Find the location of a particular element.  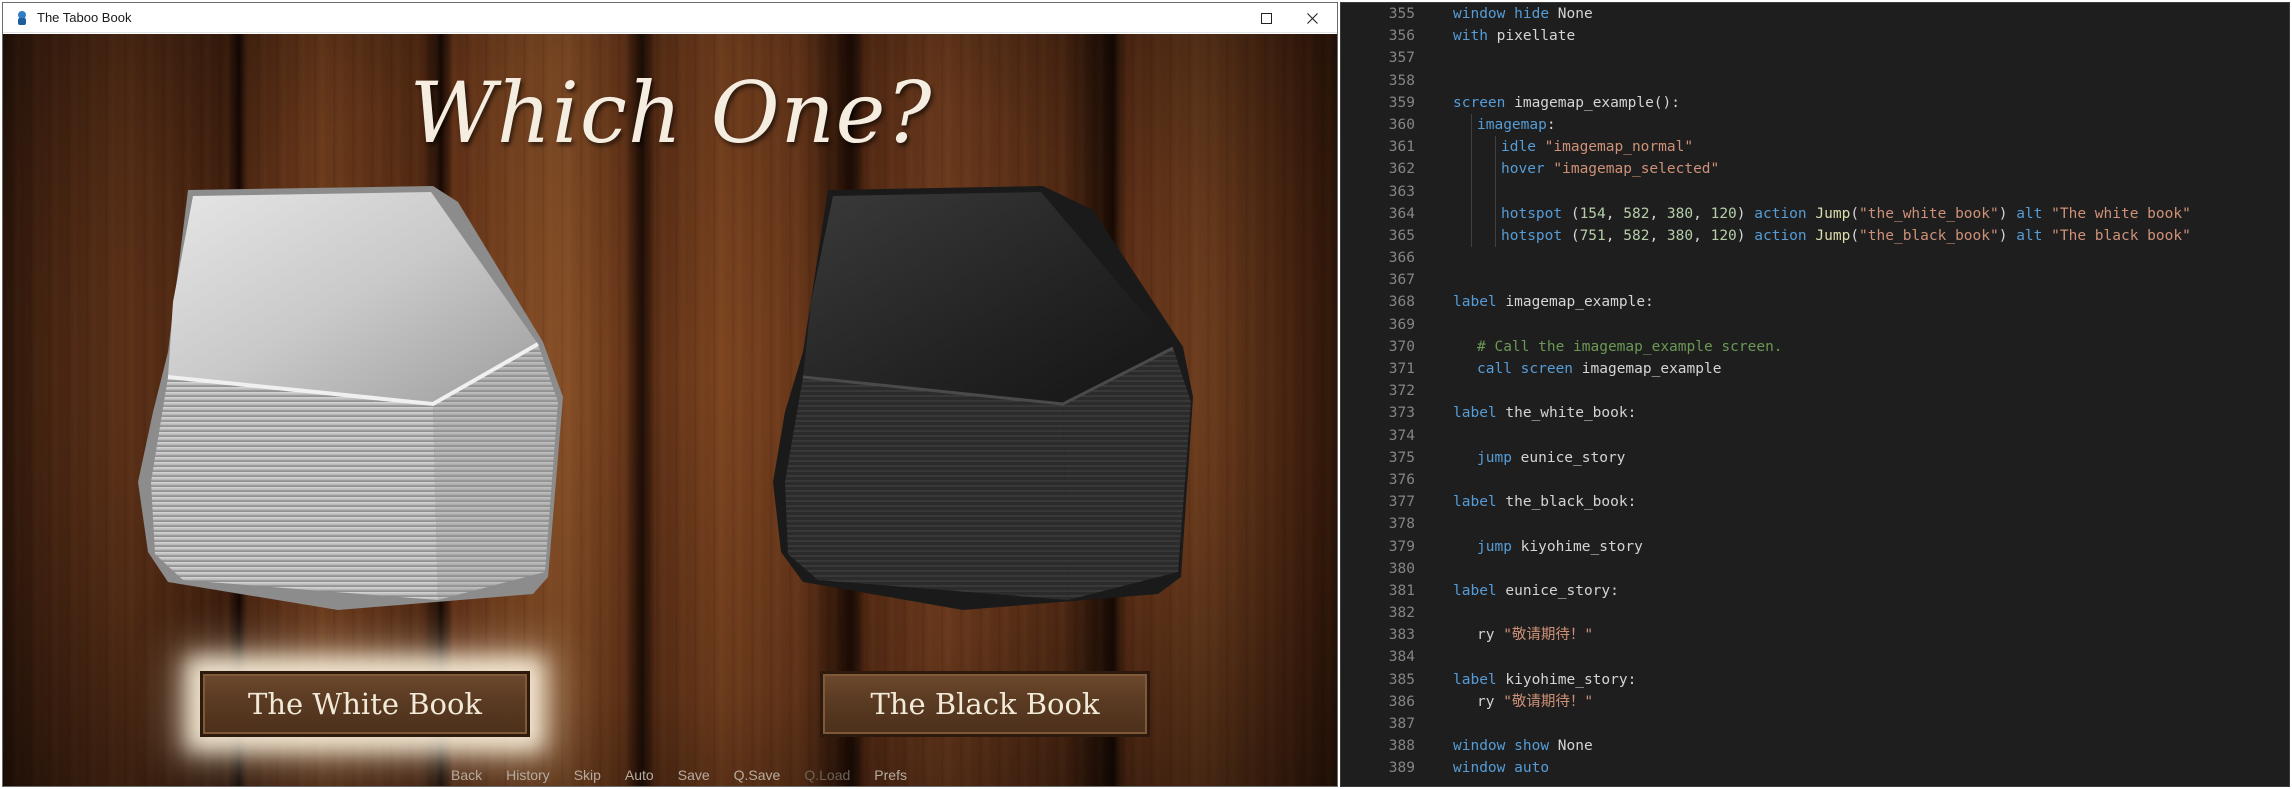

line-number: 368 is located at coordinates (1401, 302).